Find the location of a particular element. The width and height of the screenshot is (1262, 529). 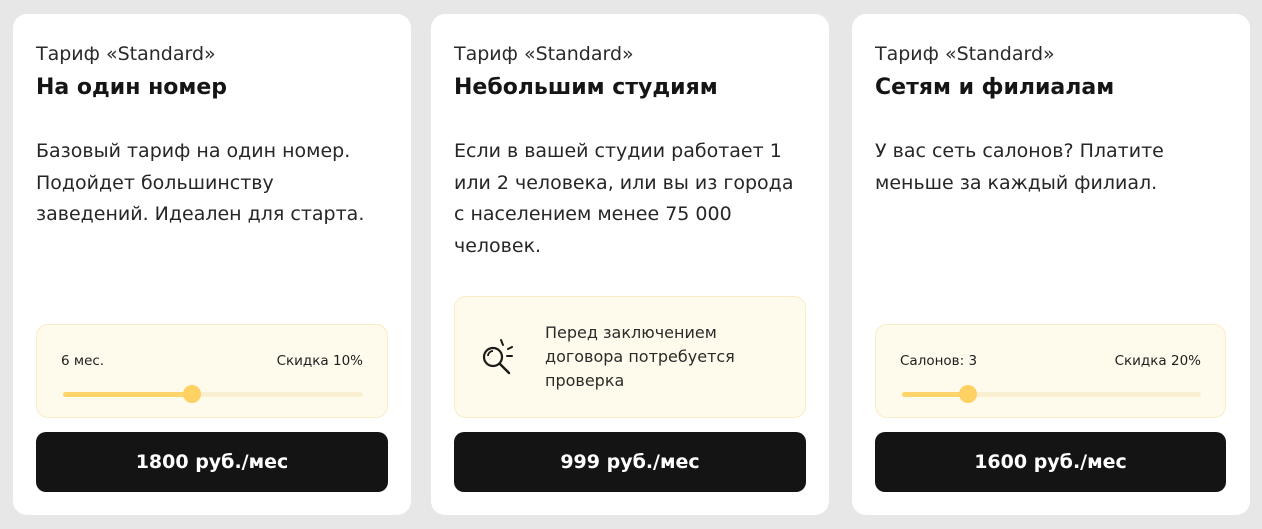

salons-slider is located at coordinates (1051, 394).